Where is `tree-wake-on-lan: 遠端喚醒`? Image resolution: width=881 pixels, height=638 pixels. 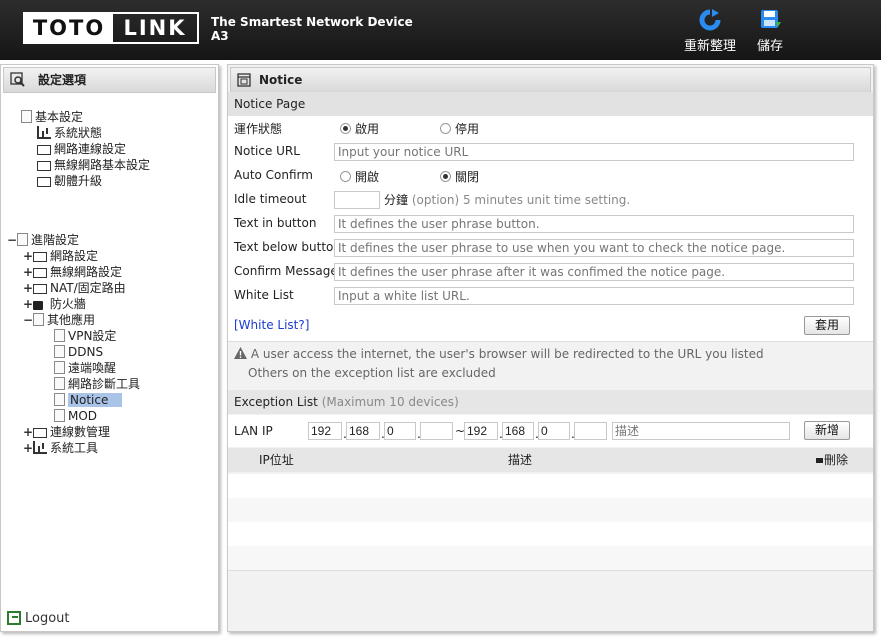
tree-wake-on-lan: 遠端喚醒 is located at coordinates (85, 368).